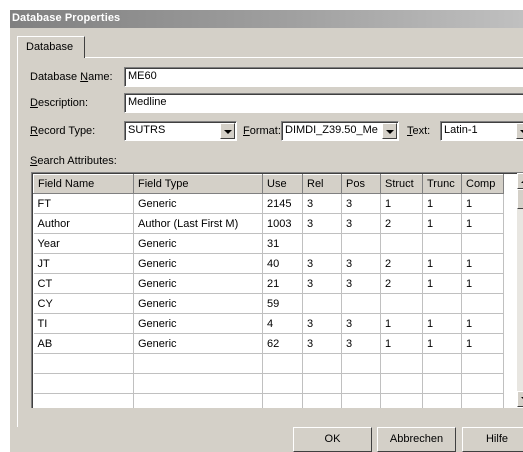 The width and height of the screenshot is (523, 452). What do you see at coordinates (332, 439) in the screenshot?
I see `ok-button: OK` at bounding box center [332, 439].